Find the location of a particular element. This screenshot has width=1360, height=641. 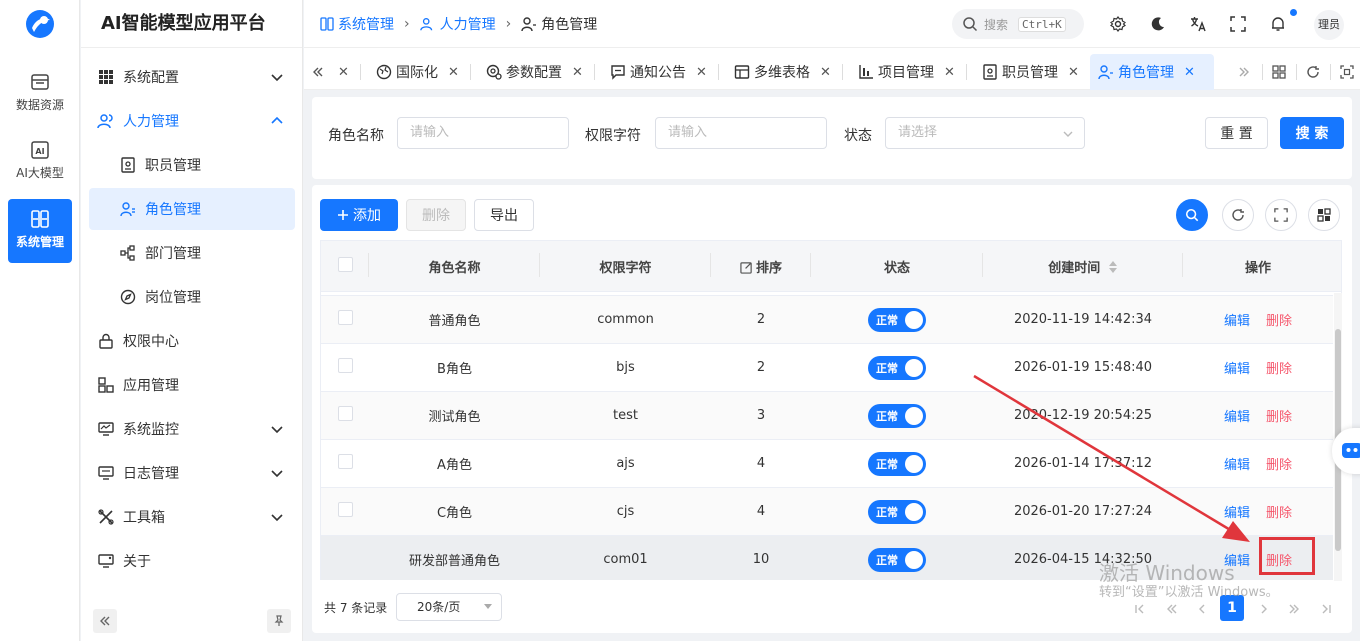

tab-params: 参数配置 ✕ is located at coordinates (534, 72).